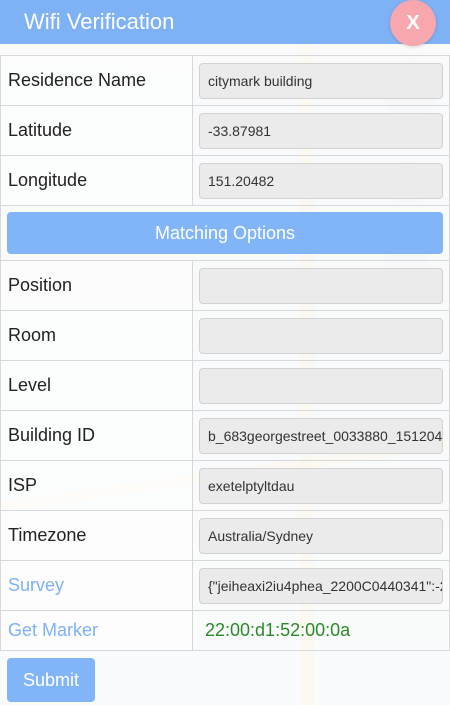 This screenshot has height=705, width=450. I want to click on longitude-label: Longitude, so click(96, 180).